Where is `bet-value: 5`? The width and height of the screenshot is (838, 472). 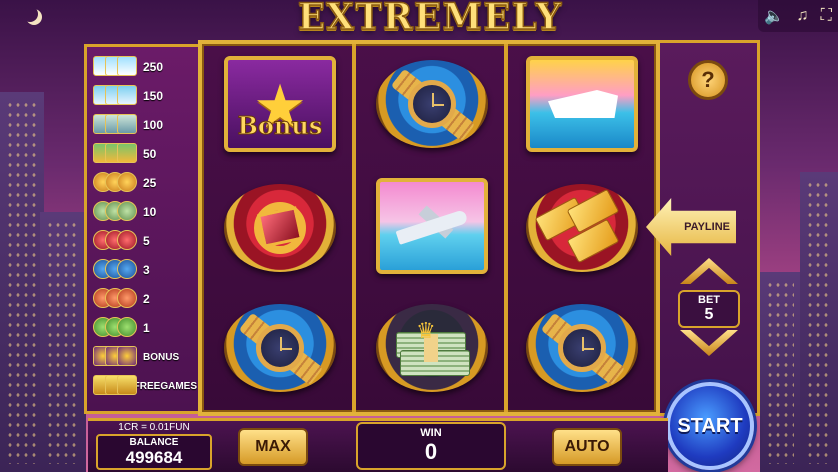
bet-value: 5 is located at coordinates (709, 314).